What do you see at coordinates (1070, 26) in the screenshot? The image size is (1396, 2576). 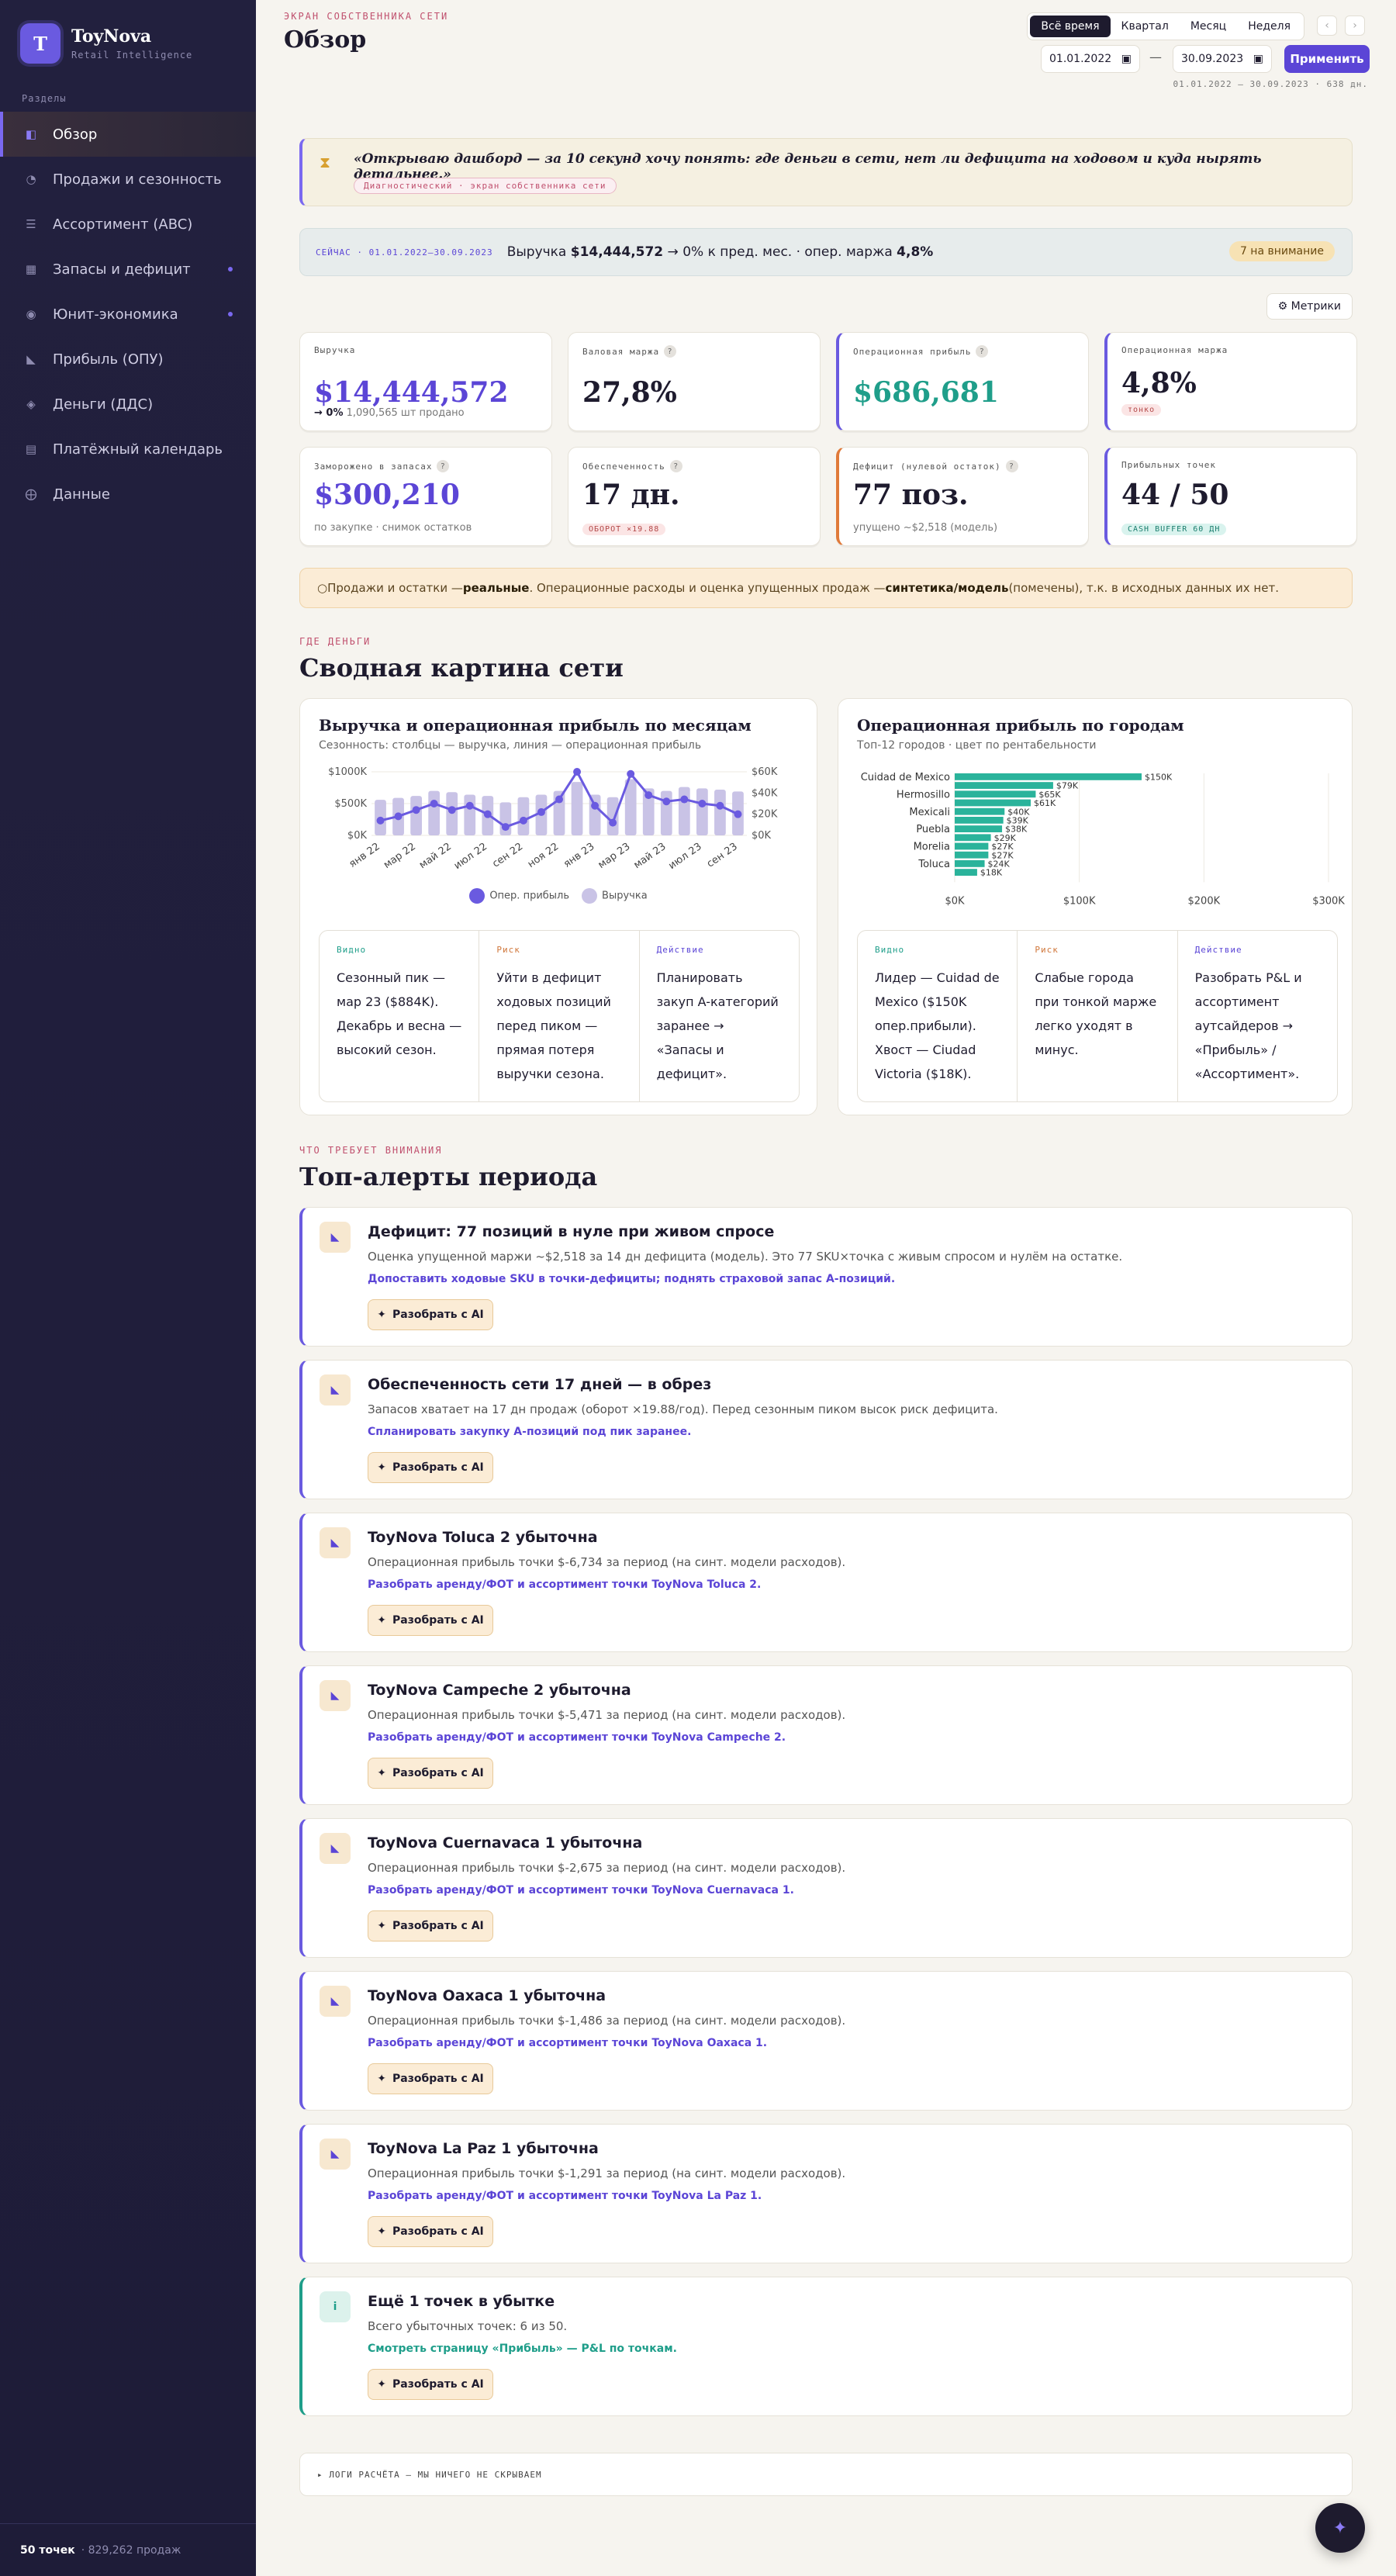 I see `period-all-time: Всё время` at bounding box center [1070, 26].